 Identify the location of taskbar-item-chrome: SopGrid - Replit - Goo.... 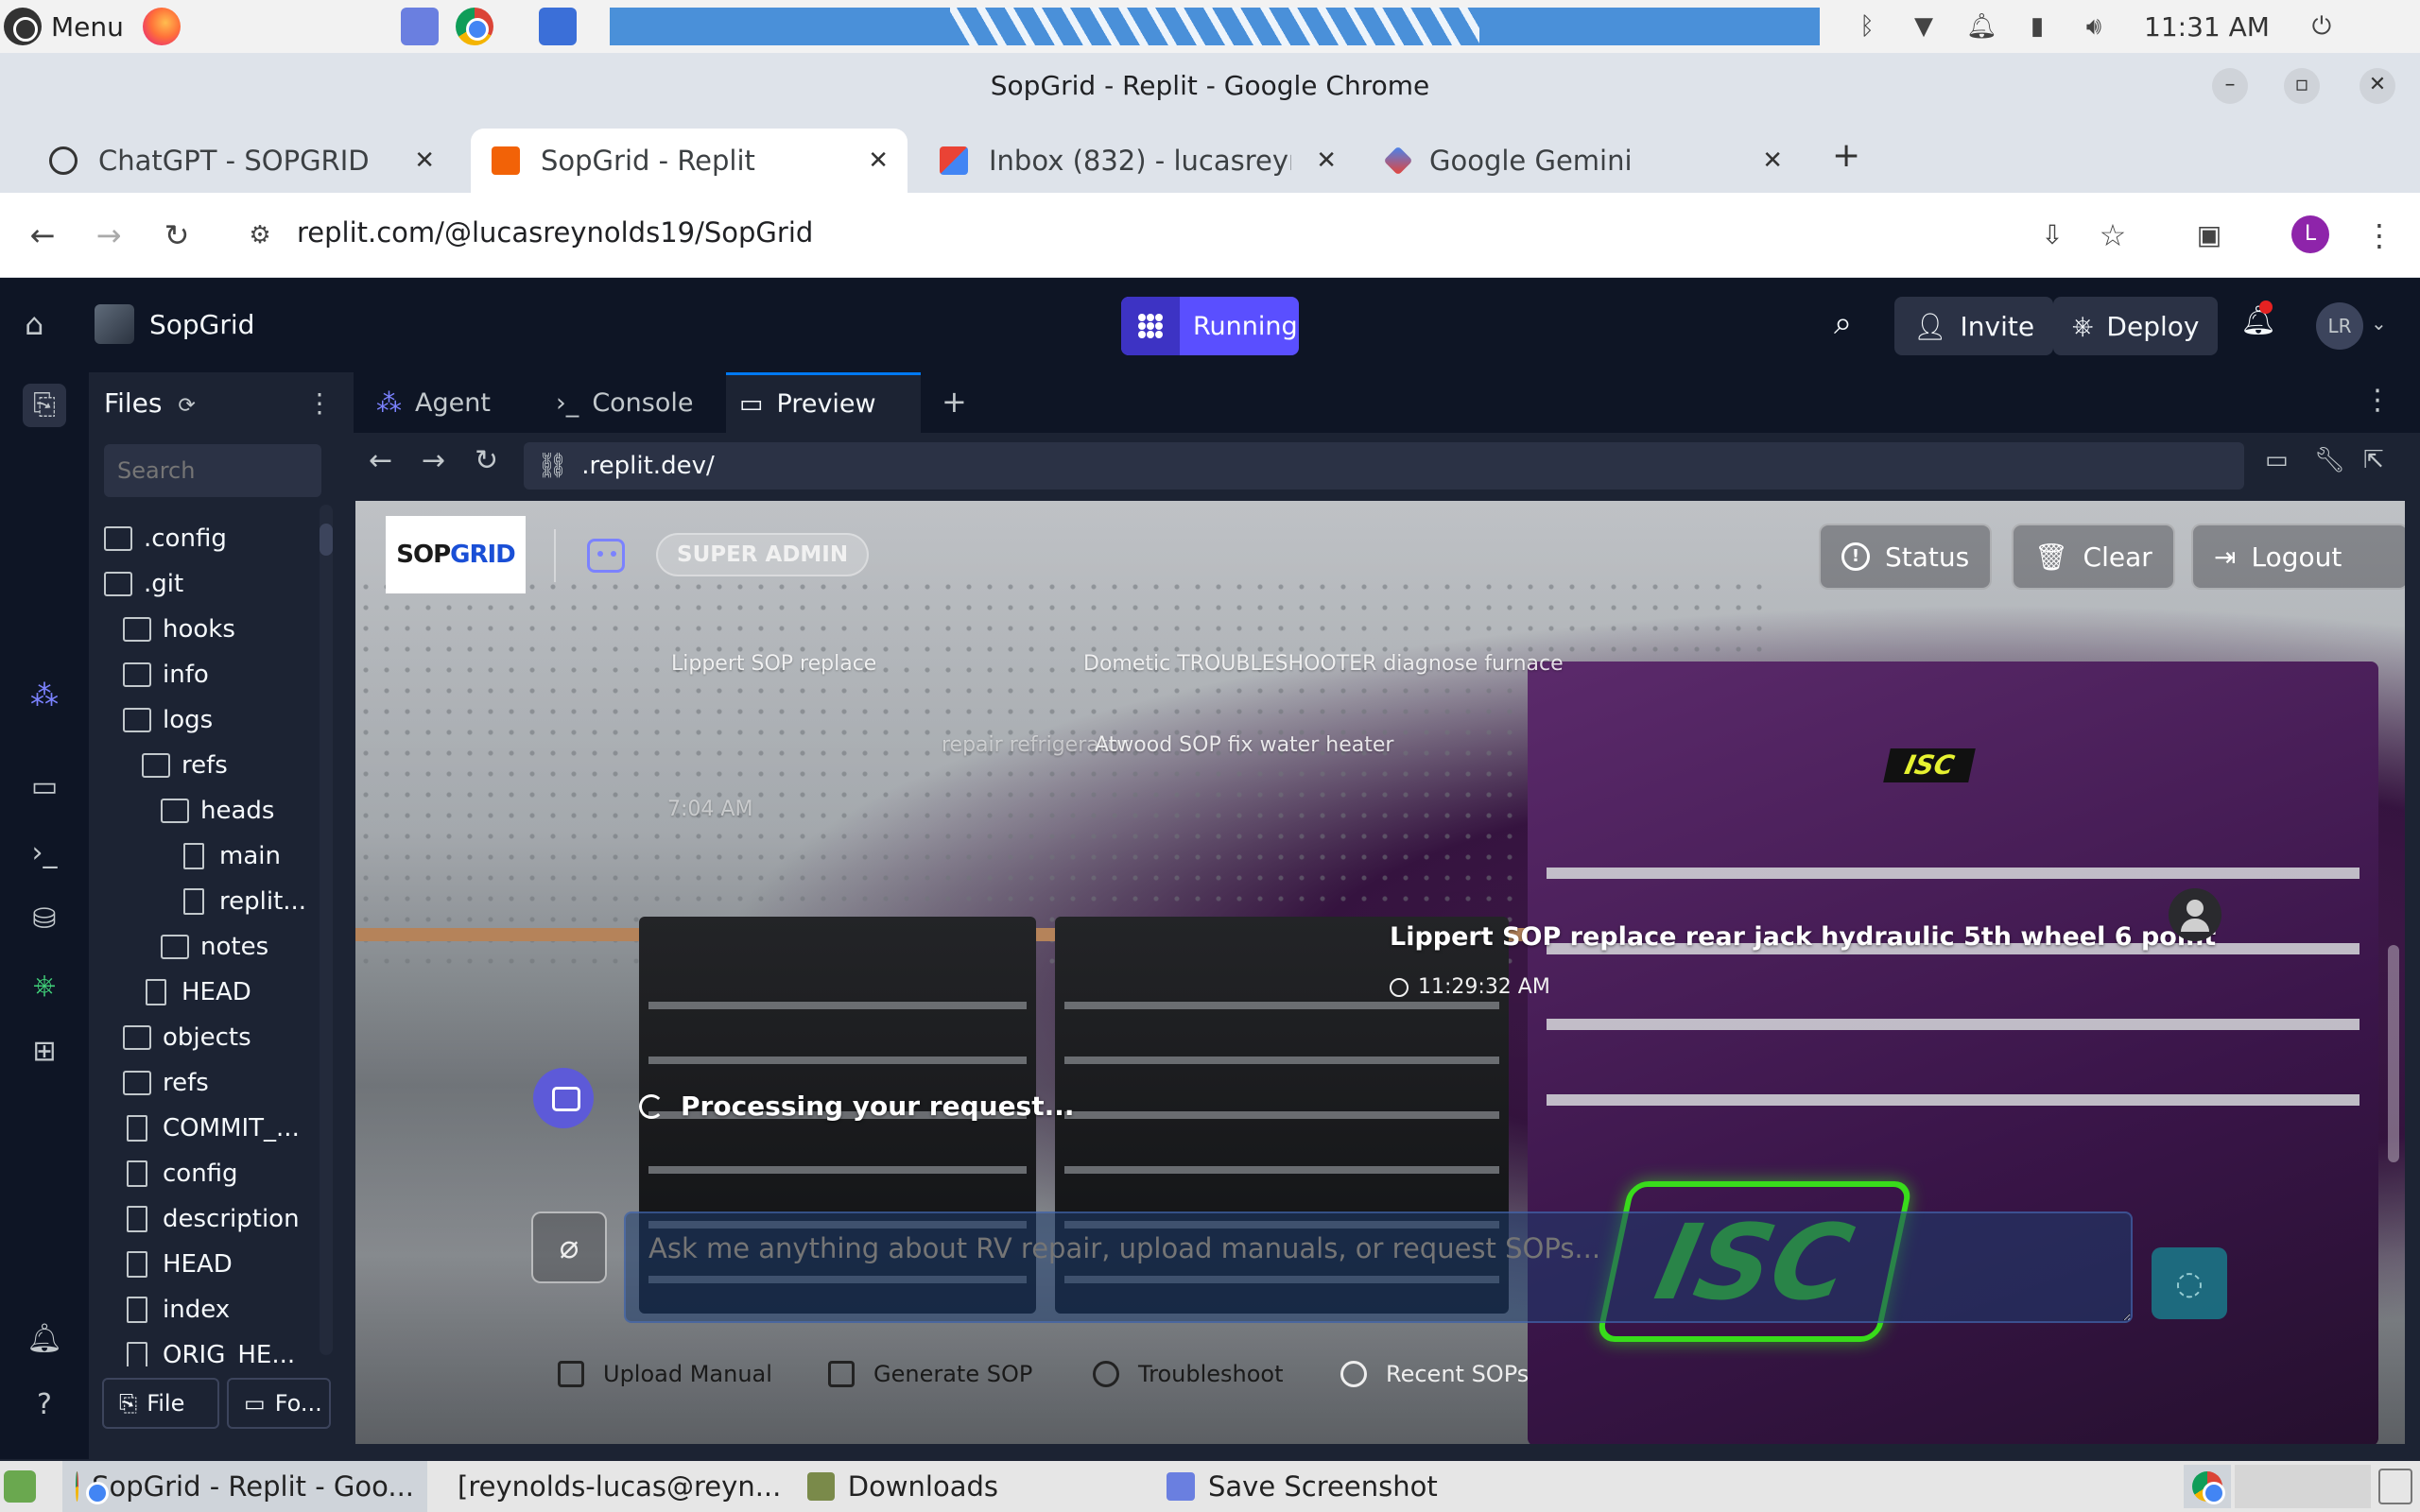
(245, 1486).